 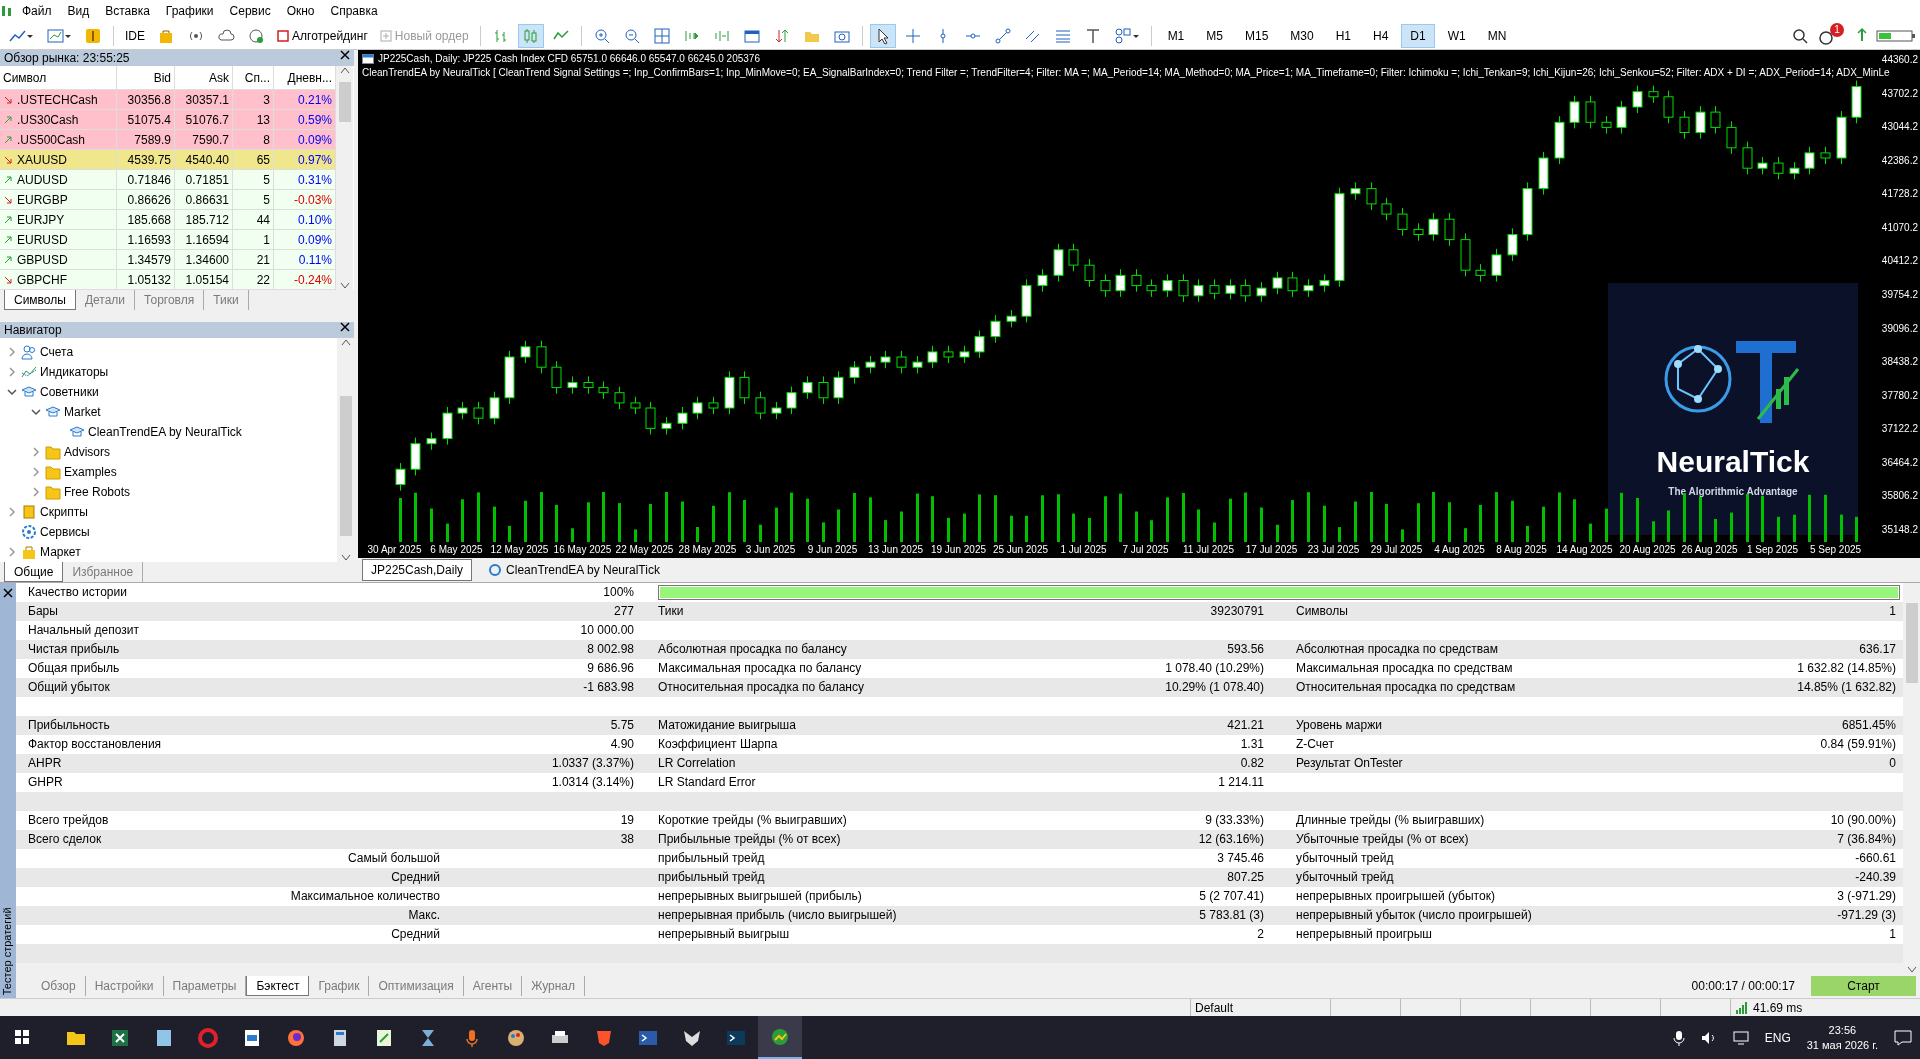 I want to click on tab: Торговля, so click(x=170, y=300).